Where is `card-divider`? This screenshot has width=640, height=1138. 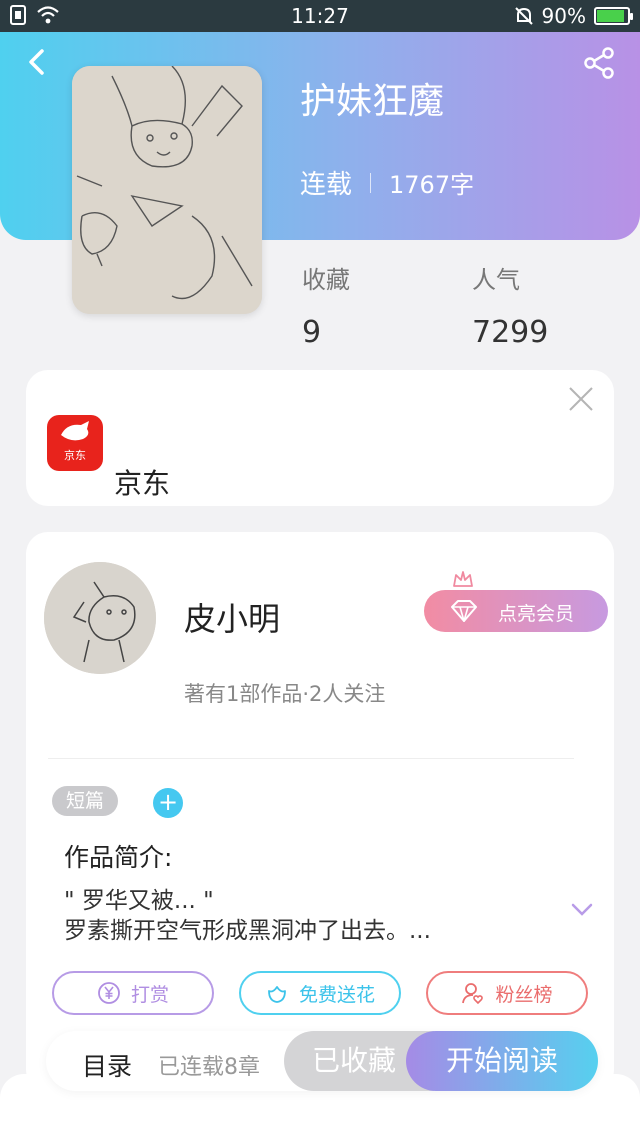
card-divider is located at coordinates (311, 758).